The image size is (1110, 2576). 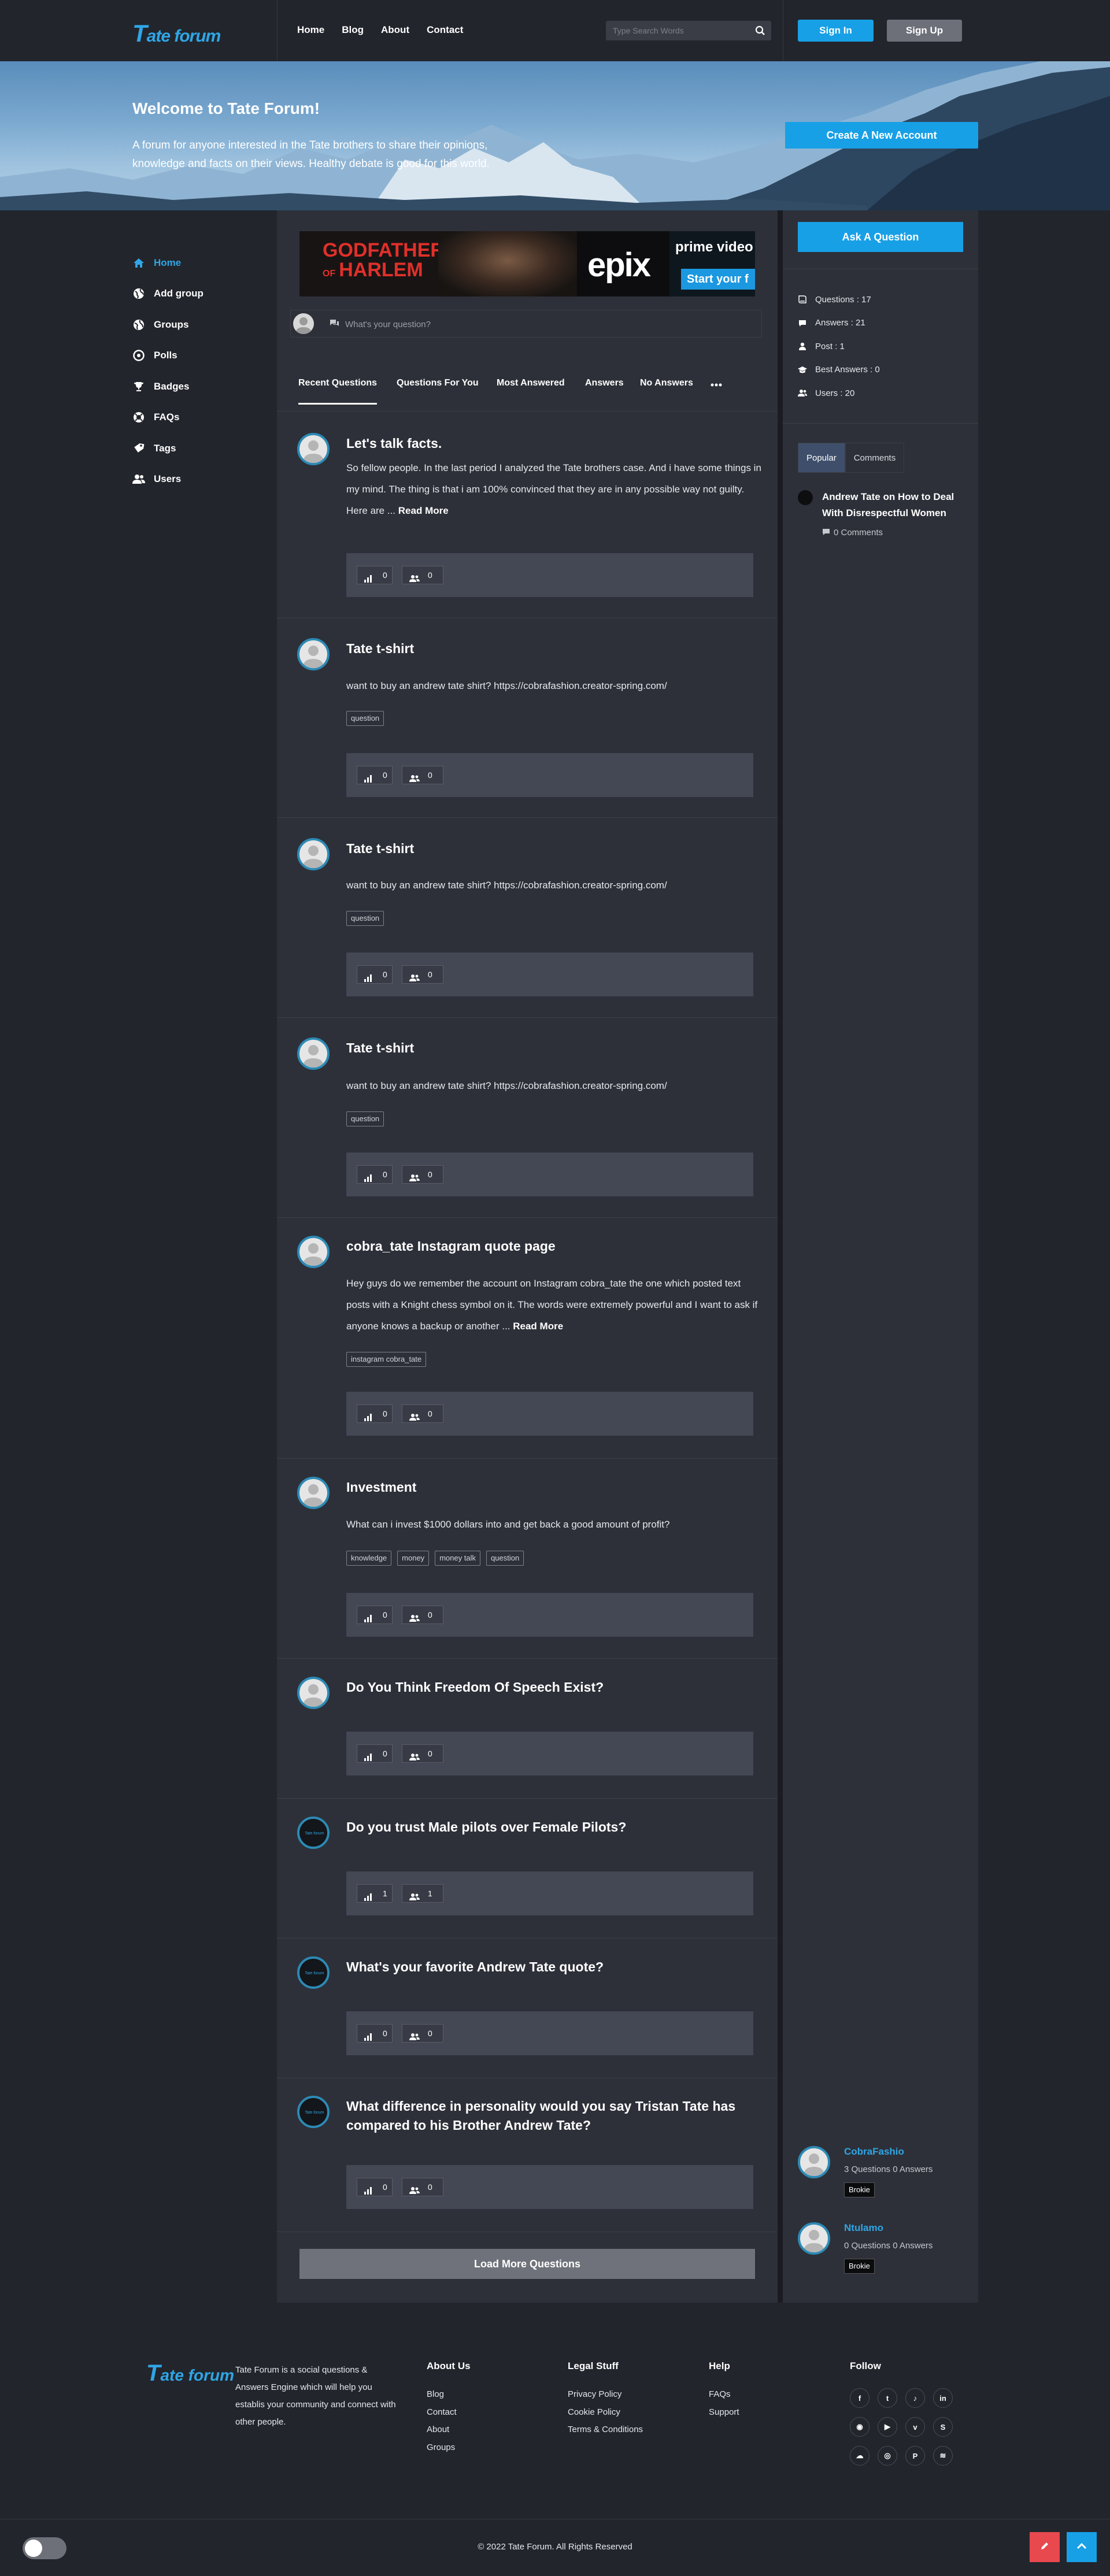 I want to click on tab-most-answered: Most Answered, so click(x=531, y=383).